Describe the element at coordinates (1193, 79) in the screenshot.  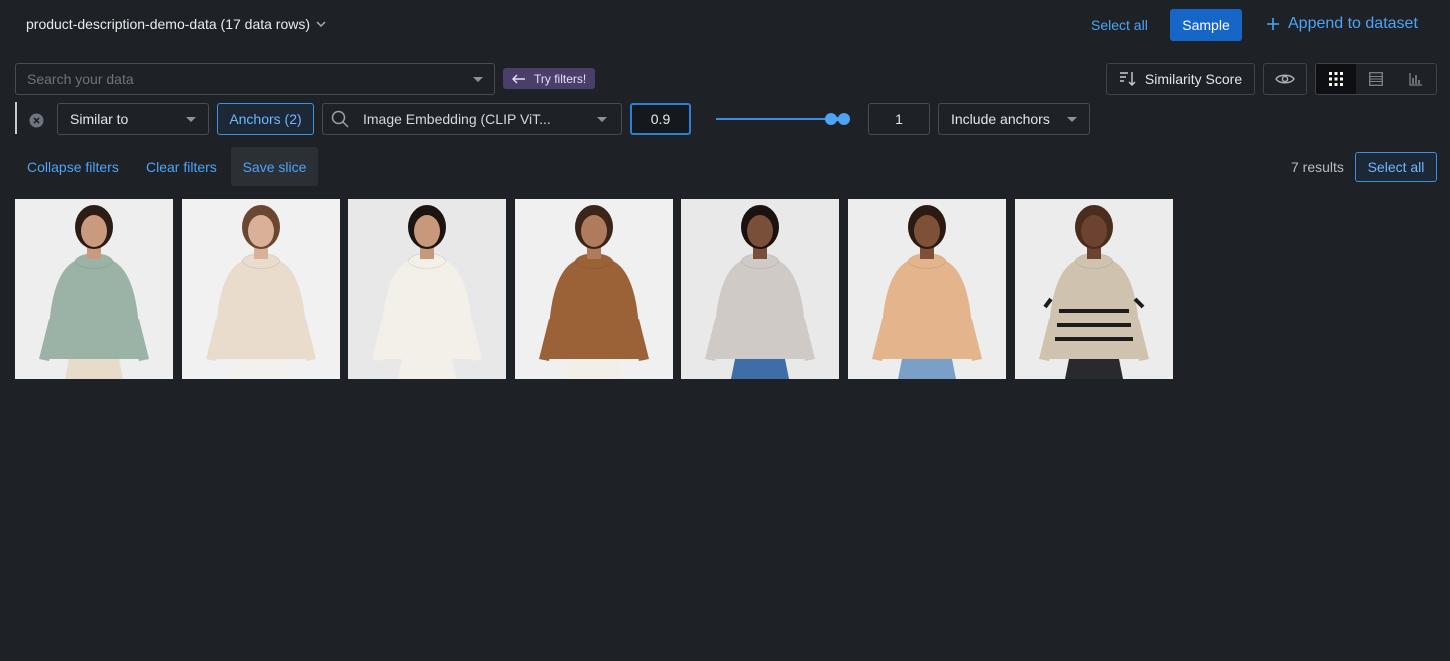
I see `sort-label: Similarity Score` at that location.